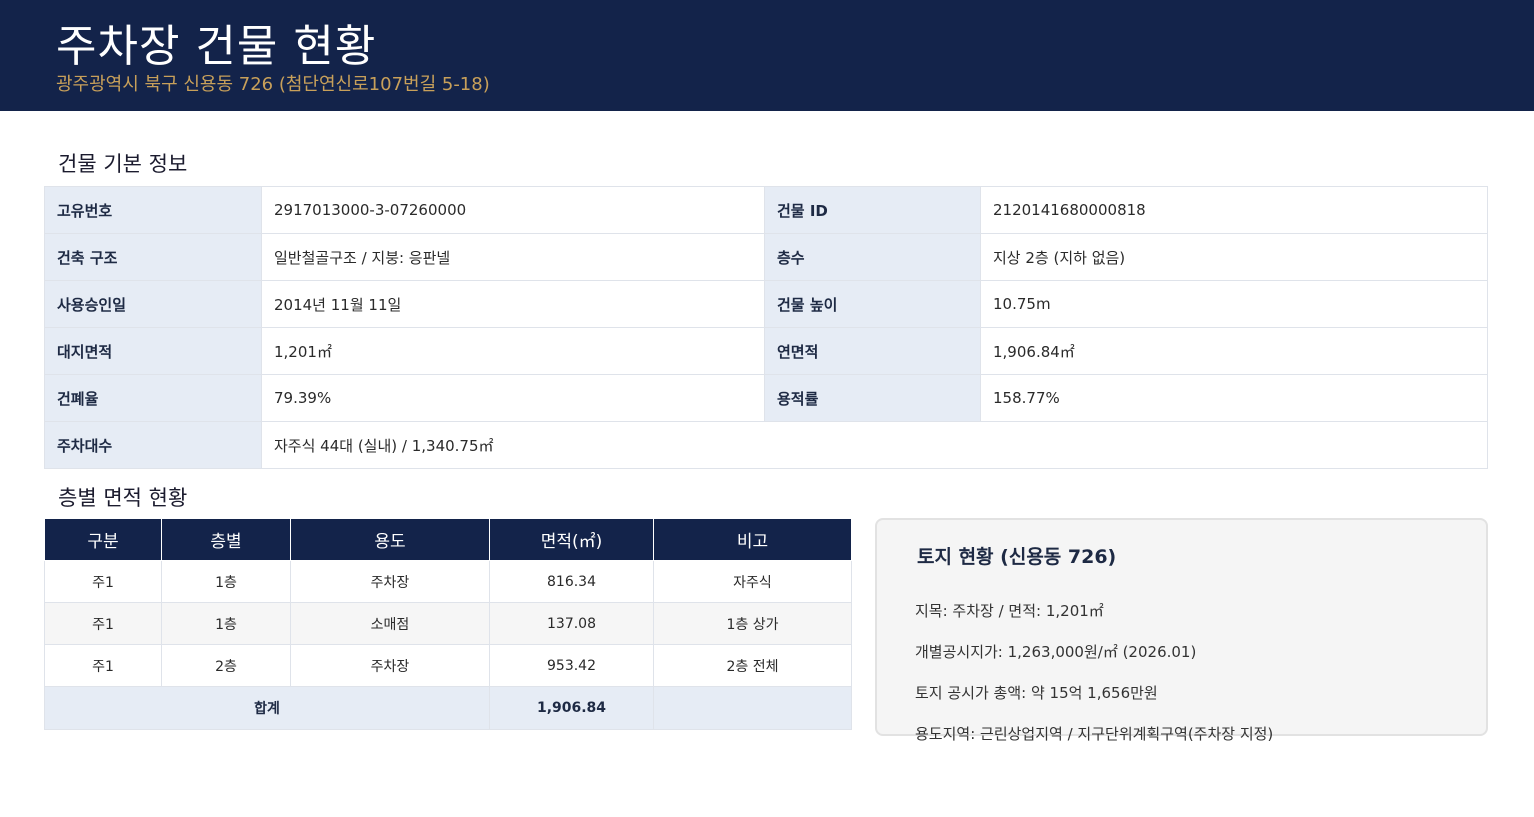 The width and height of the screenshot is (1534, 817). I want to click on table-row: 주1 1층 소매점 137.08 1층 상가, so click(448, 623).